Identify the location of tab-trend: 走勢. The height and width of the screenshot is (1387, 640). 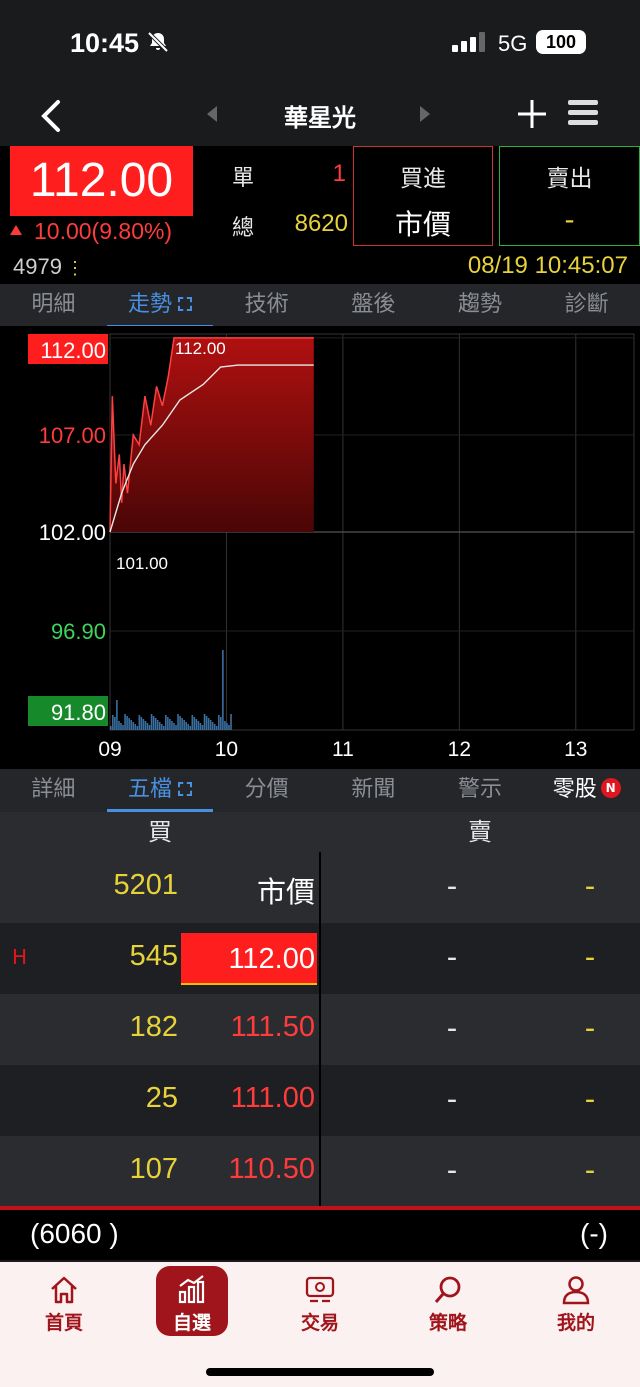
(160, 306).